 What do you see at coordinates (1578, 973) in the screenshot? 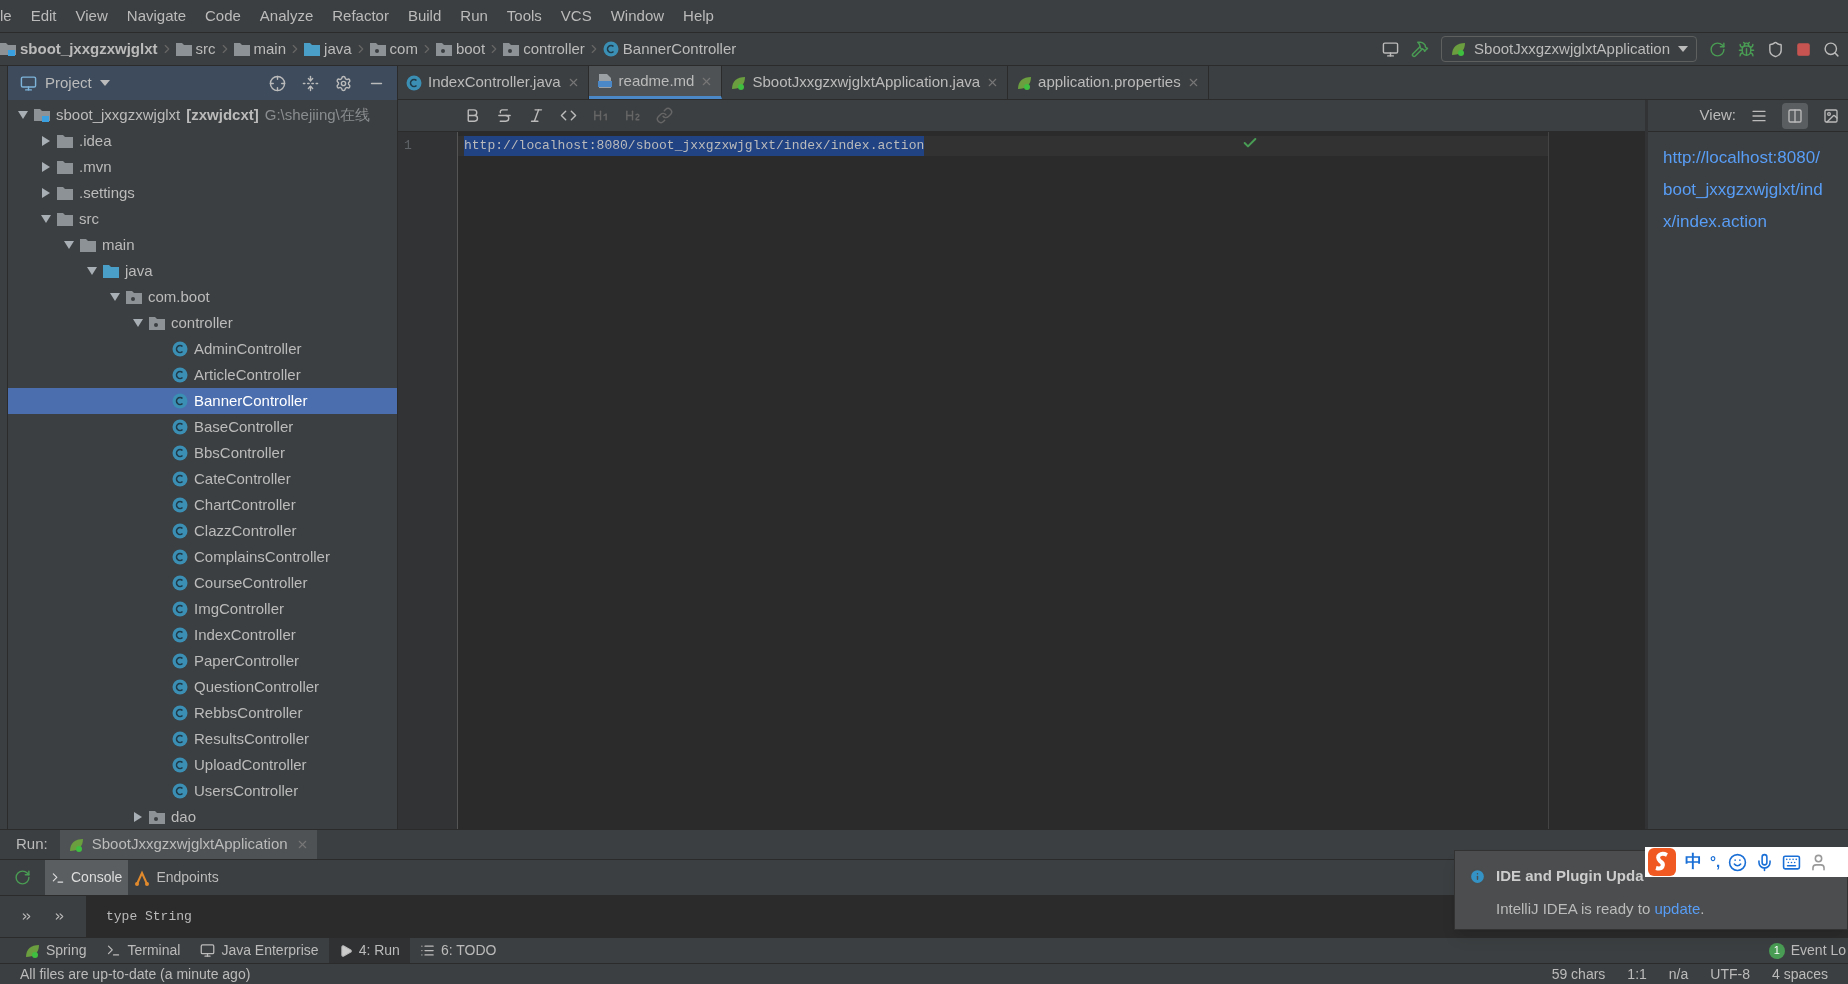
I see `status-item: 59 chars` at bounding box center [1578, 973].